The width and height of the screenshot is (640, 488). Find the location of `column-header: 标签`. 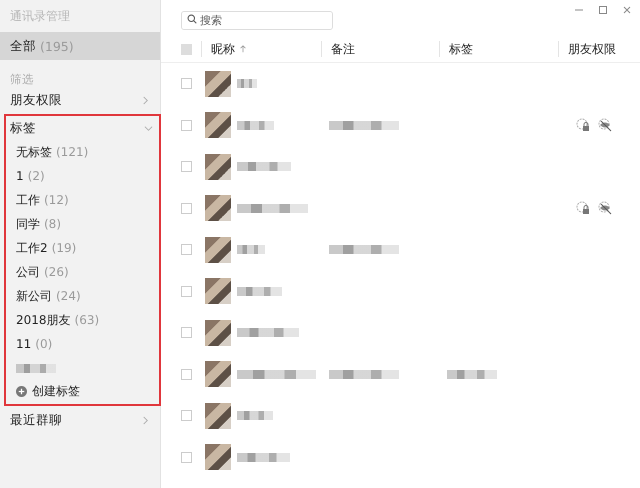

column-header: 标签 is located at coordinates (498, 49).